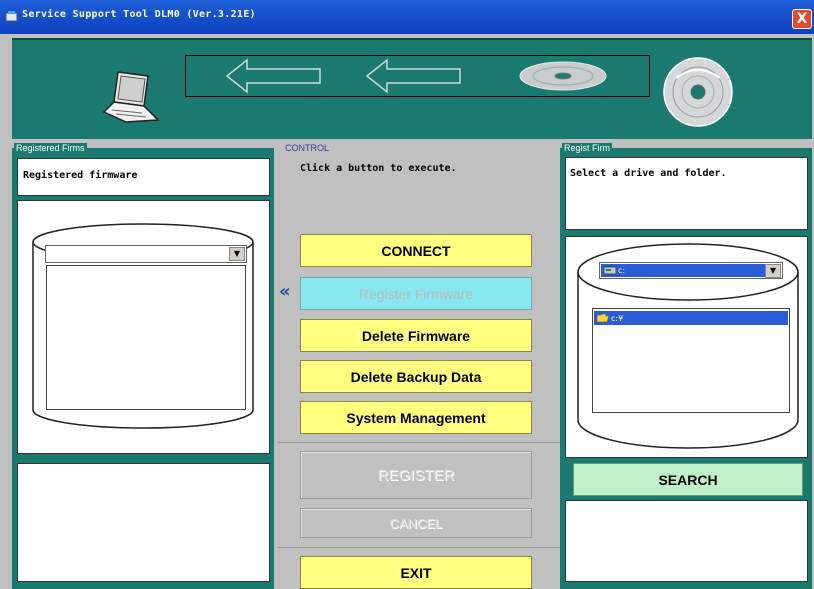 The height and width of the screenshot is (589, 814). I want to click on folder-item-label: c:¥, so click(617, 318).